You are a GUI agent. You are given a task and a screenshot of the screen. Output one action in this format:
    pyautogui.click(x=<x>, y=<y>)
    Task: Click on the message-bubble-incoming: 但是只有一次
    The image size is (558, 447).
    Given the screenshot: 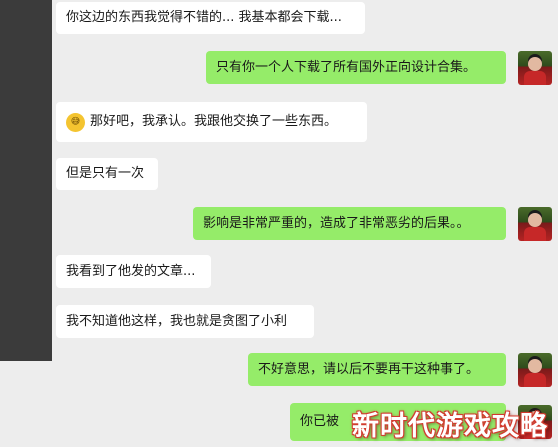 What is the action you would take?
    pyautogui.click(x=107, y=174)
    